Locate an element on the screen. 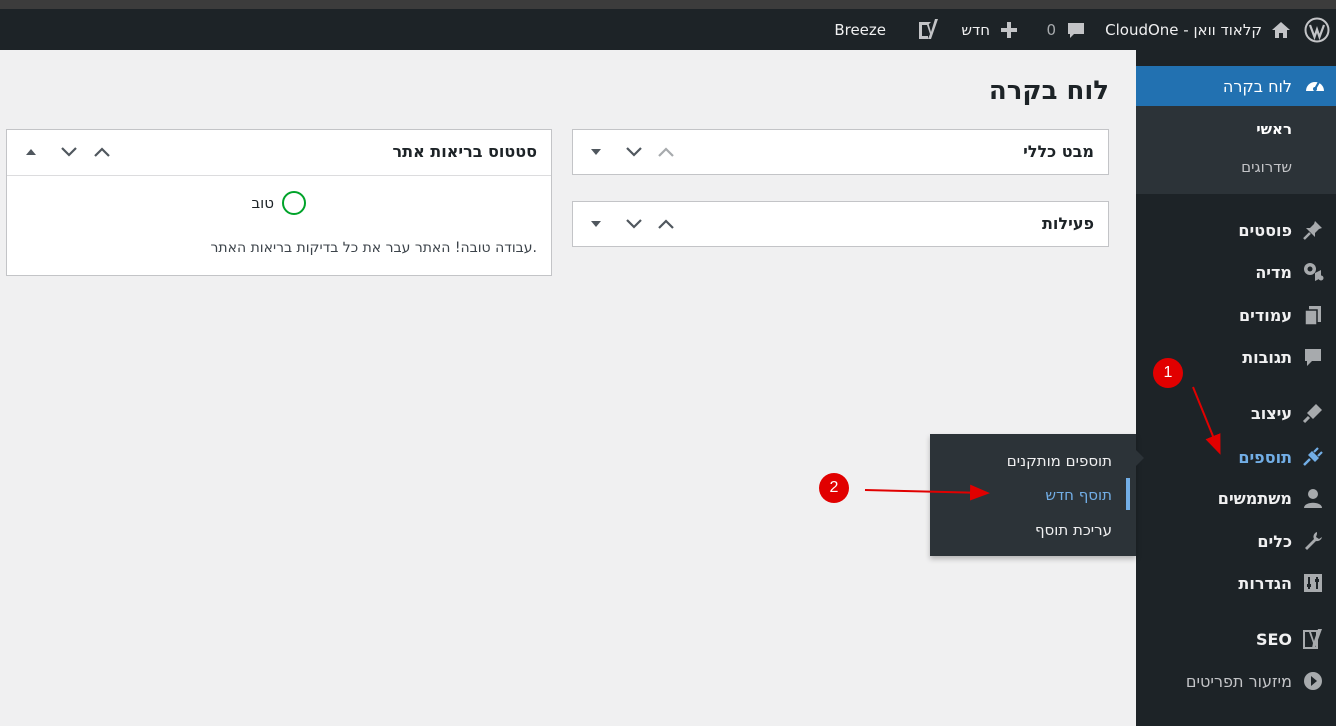 The width and height of the screenshot is (1336, 726). sidebar-item-tools: כלים is located at coordinates (1236, 541).